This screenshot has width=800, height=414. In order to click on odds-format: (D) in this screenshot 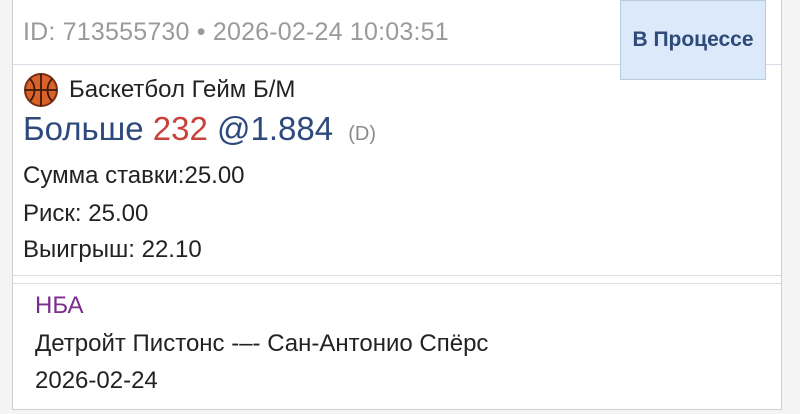, I will do `click(362, 134)`.